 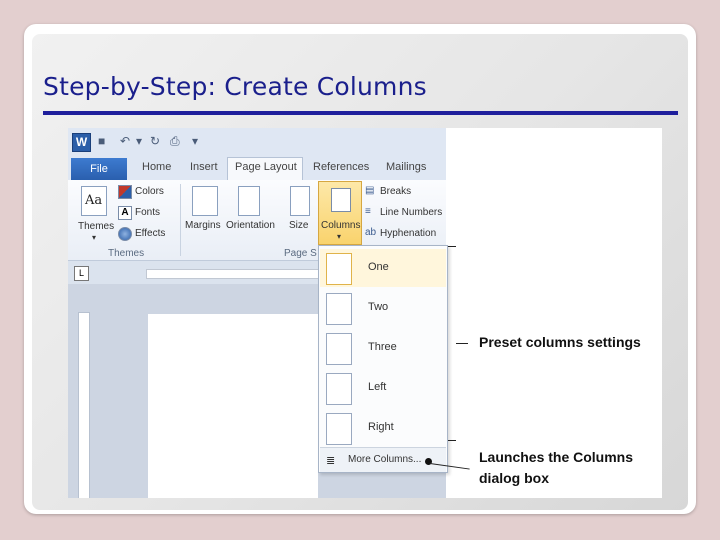 I want to click on tab-insert: Insert, so click(x=204, y=167).